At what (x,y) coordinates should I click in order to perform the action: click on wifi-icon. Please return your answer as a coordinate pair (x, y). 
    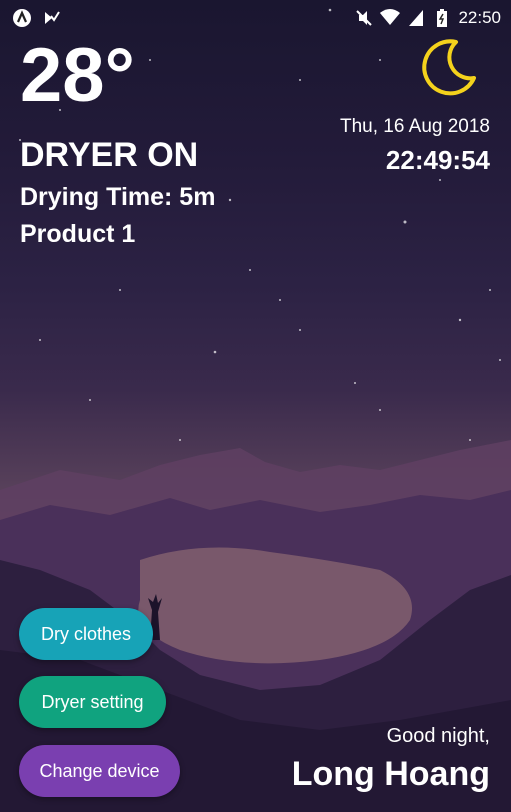
    Looking at the image, I should click on (390, 18).